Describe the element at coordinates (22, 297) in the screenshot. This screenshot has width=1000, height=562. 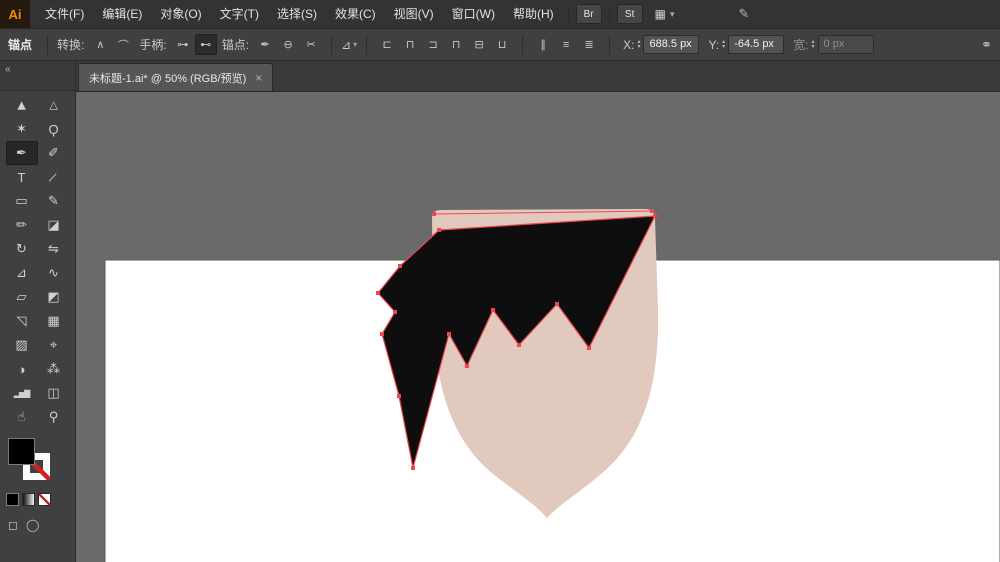
I see `free-transform-tool: ▱` at that location.